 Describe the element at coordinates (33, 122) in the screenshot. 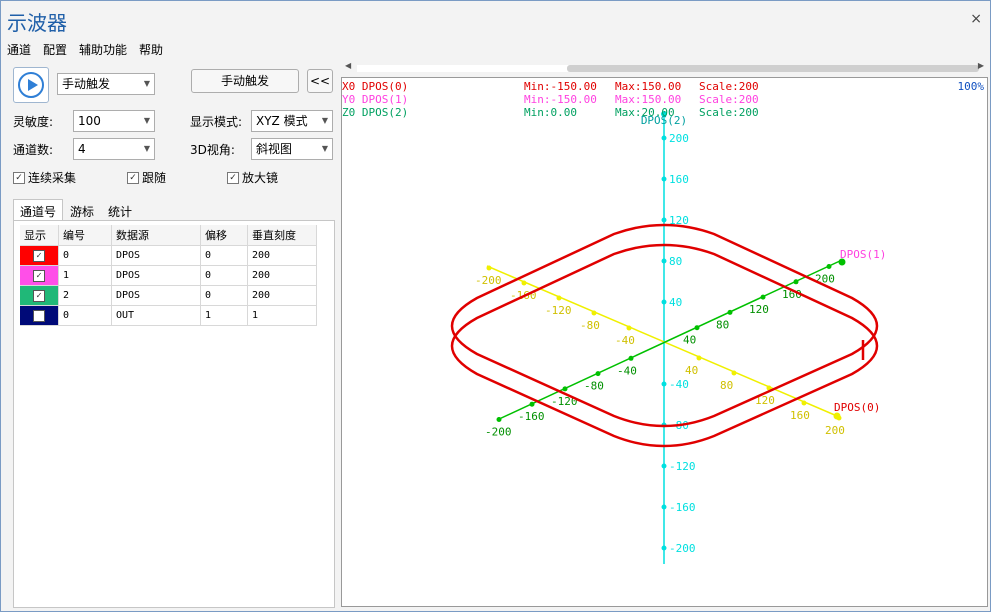

I see `sensitivity-label: 灵敏度:` at that location.